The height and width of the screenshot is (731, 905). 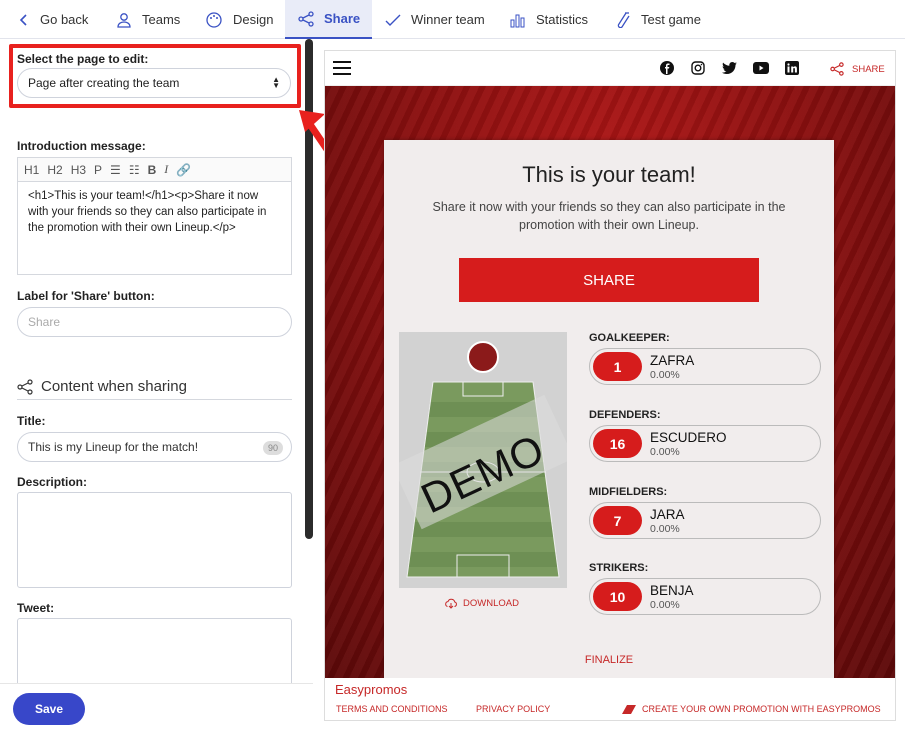 I want to click on player-row: 7 JARA 0.00%, so click(x=705, y=520).